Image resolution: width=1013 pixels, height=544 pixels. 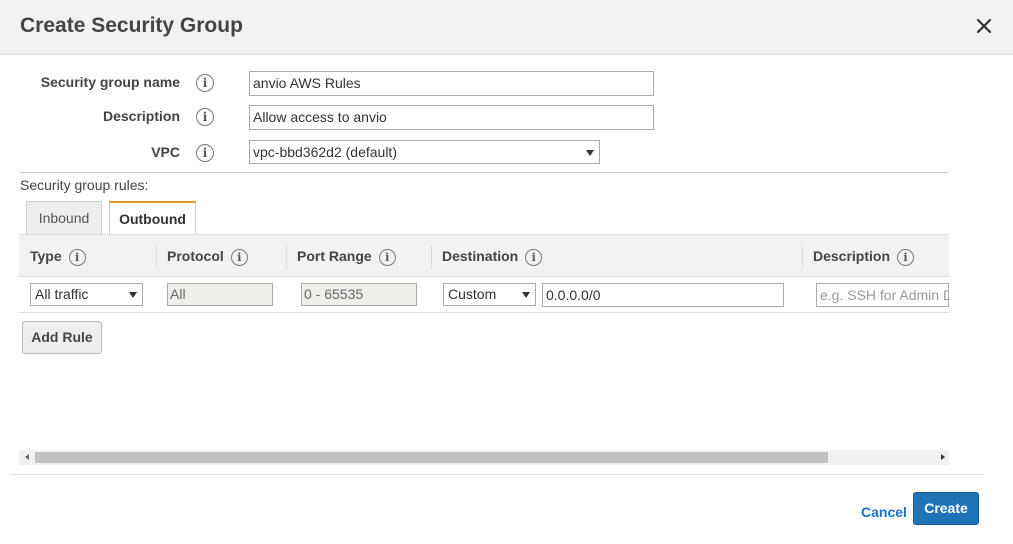 I want to click on column-header-description: Description i, so click(x=864, y=256).